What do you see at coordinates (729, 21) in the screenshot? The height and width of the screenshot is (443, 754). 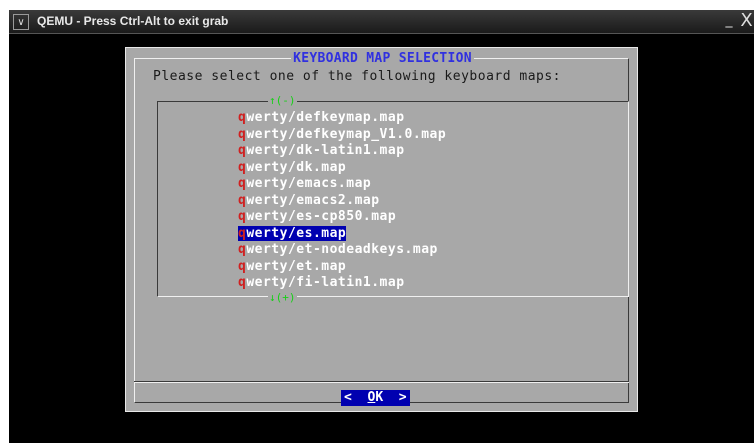 I see `minimize-button: _` at bounding box center [729, 21].